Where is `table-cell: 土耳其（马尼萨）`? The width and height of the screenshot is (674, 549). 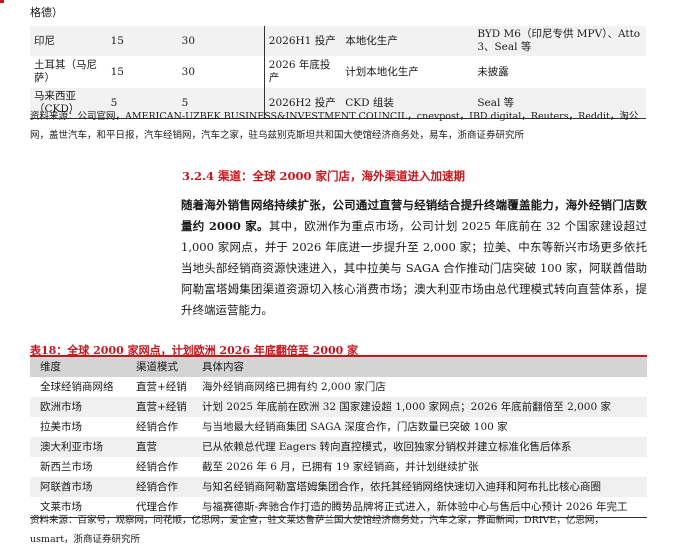
table-cell: 土耳其（马尼萨） is located at coordinates (68, 72).